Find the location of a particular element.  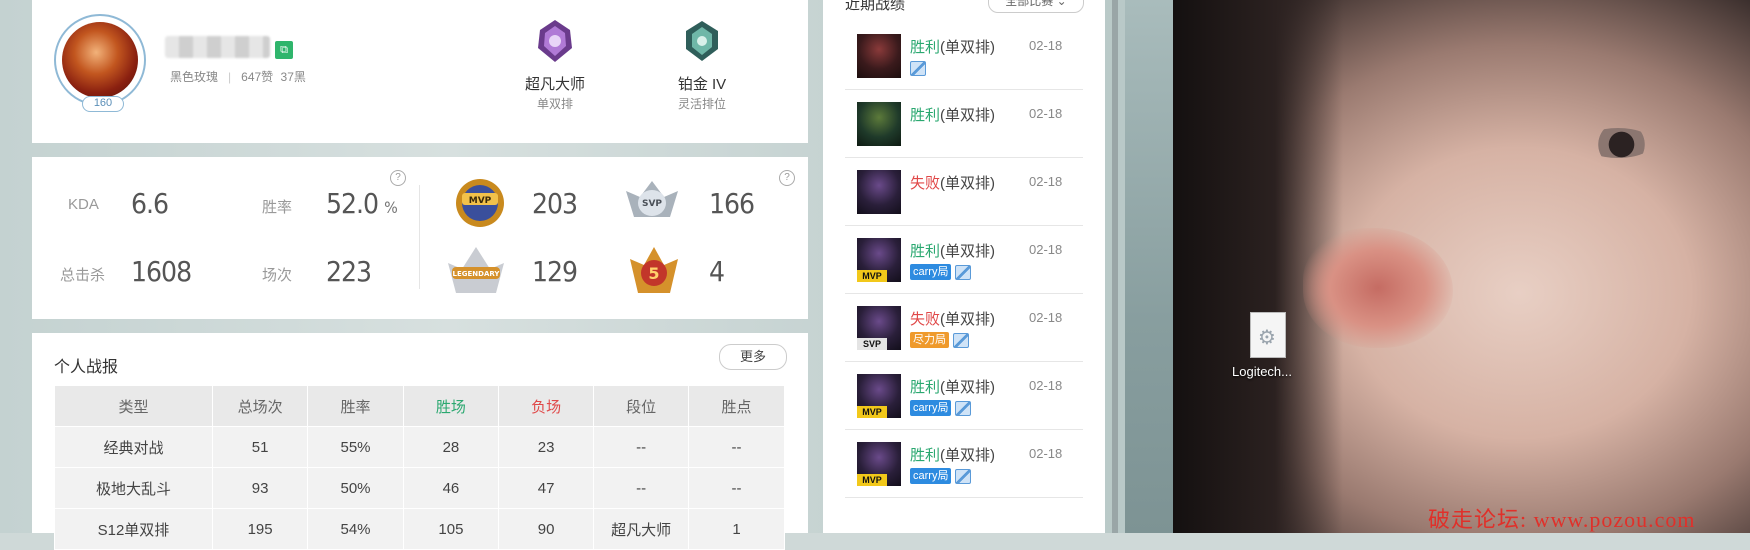

cell-type: 极地大乱斗 is located at coordinates (133, 488).